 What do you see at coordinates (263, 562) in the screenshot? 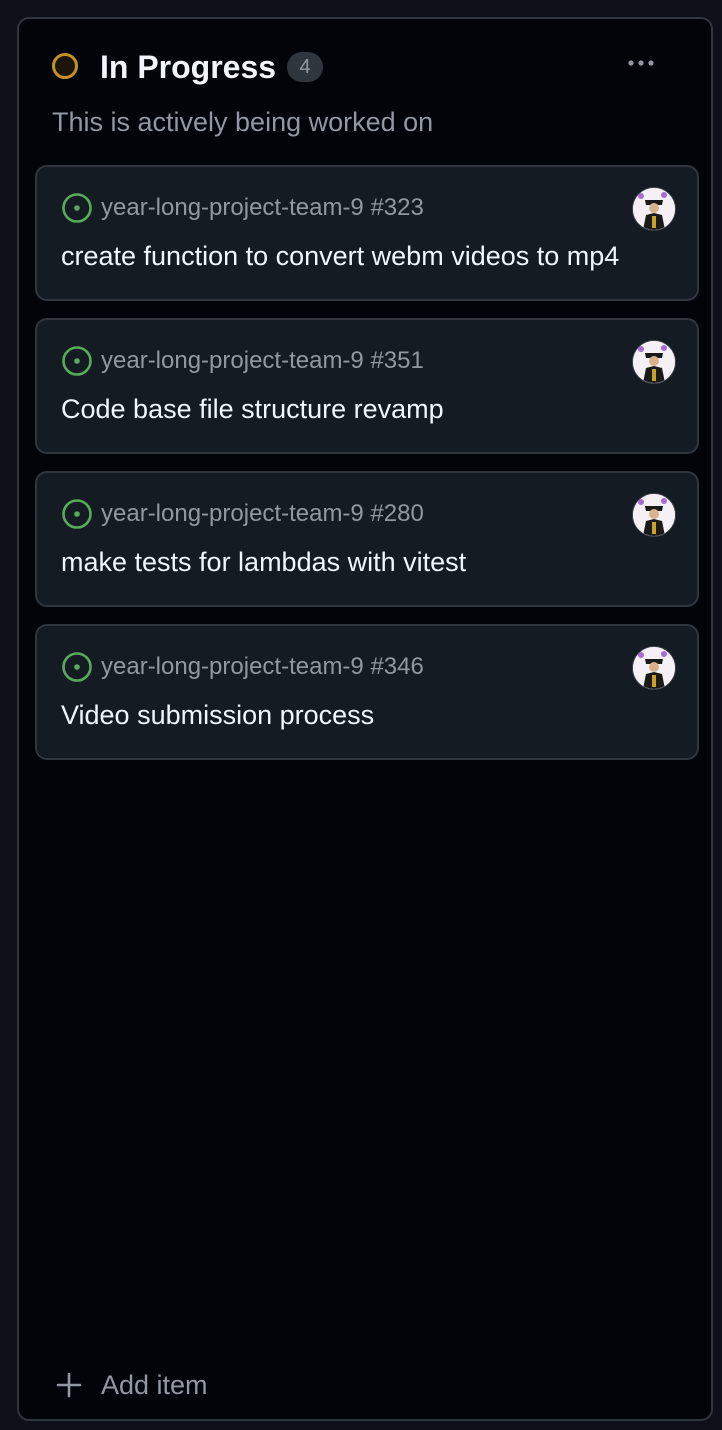
I see `card-title: make tests for lambdas with vitest` at bounding box center [263, 562].